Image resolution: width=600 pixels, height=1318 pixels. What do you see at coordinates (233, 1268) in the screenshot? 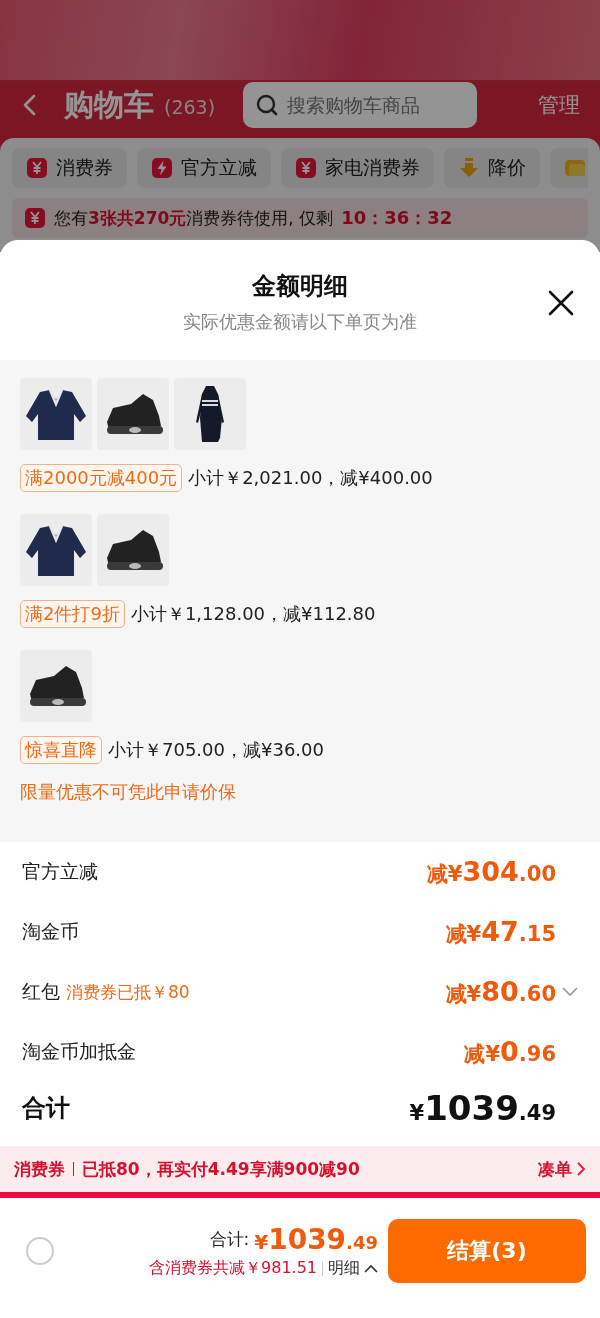
I see `saving-text: 含消费券共减￥981.51` at bounding box center [233, 1268].